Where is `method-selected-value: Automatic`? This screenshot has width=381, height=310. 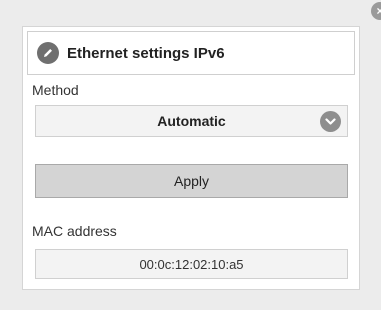
method-selected-value: Automatic is located at coordinates (191, 121).